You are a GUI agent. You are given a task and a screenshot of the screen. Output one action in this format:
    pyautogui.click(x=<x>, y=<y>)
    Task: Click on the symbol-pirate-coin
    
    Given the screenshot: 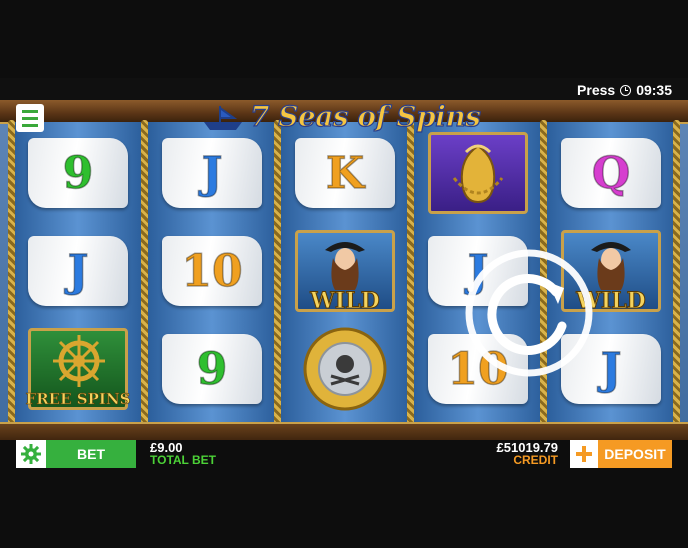 What is the action you would take?
    pyautogui.click(x=345, y=369)
    